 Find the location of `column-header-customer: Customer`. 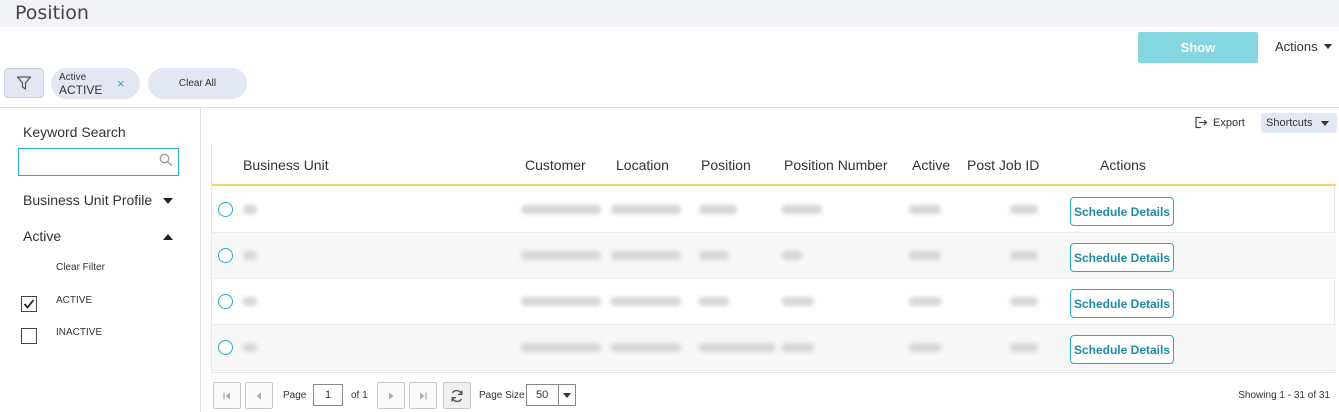

column-header-customer: Customer is located at coordinates (555, 165).